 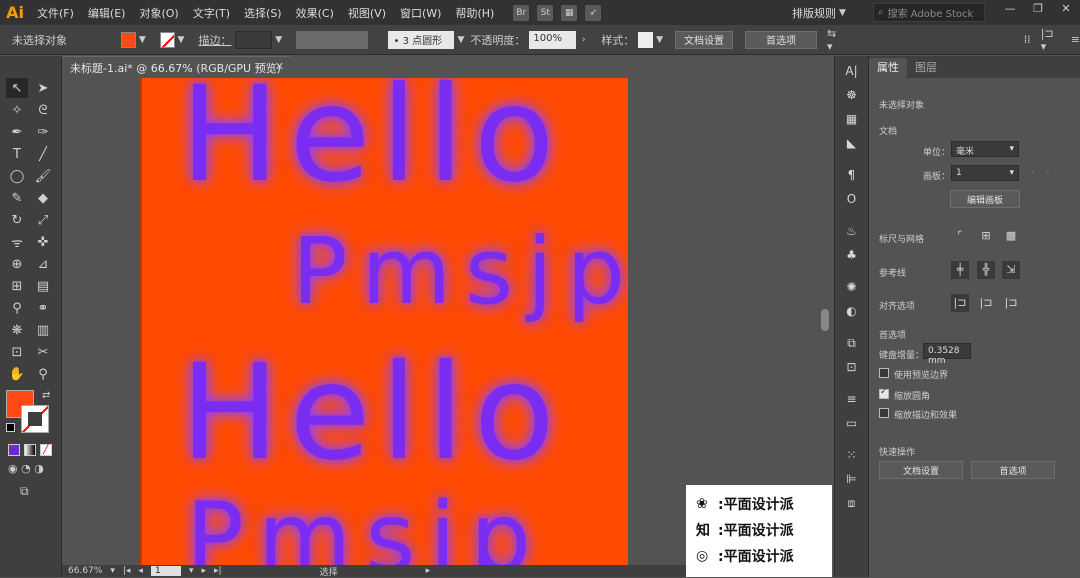 I want to click on artwork-text-line-1: Hello, so click(x=372, y=145).